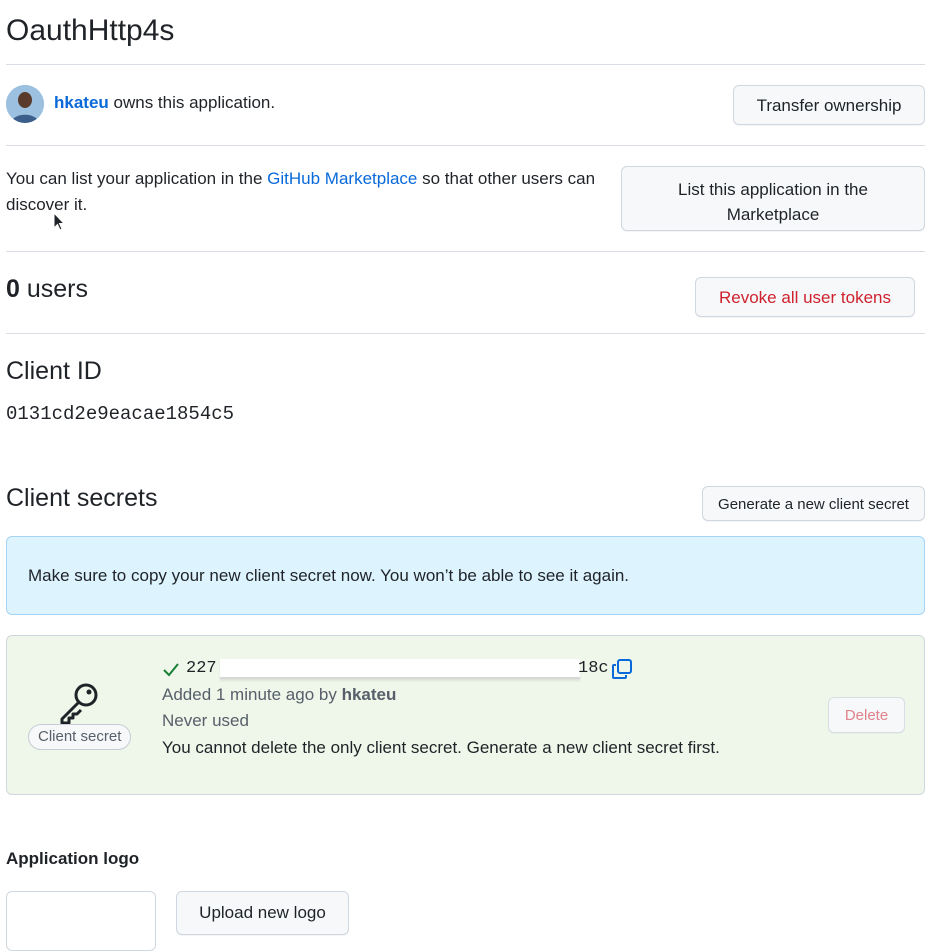 Image resolution: width=930 pixels, height=951 pixels. What do you see at coordinates (866, 715) in the screenshot?
I see `delete-secret-button: Delete` at bounding box center [866, 715].